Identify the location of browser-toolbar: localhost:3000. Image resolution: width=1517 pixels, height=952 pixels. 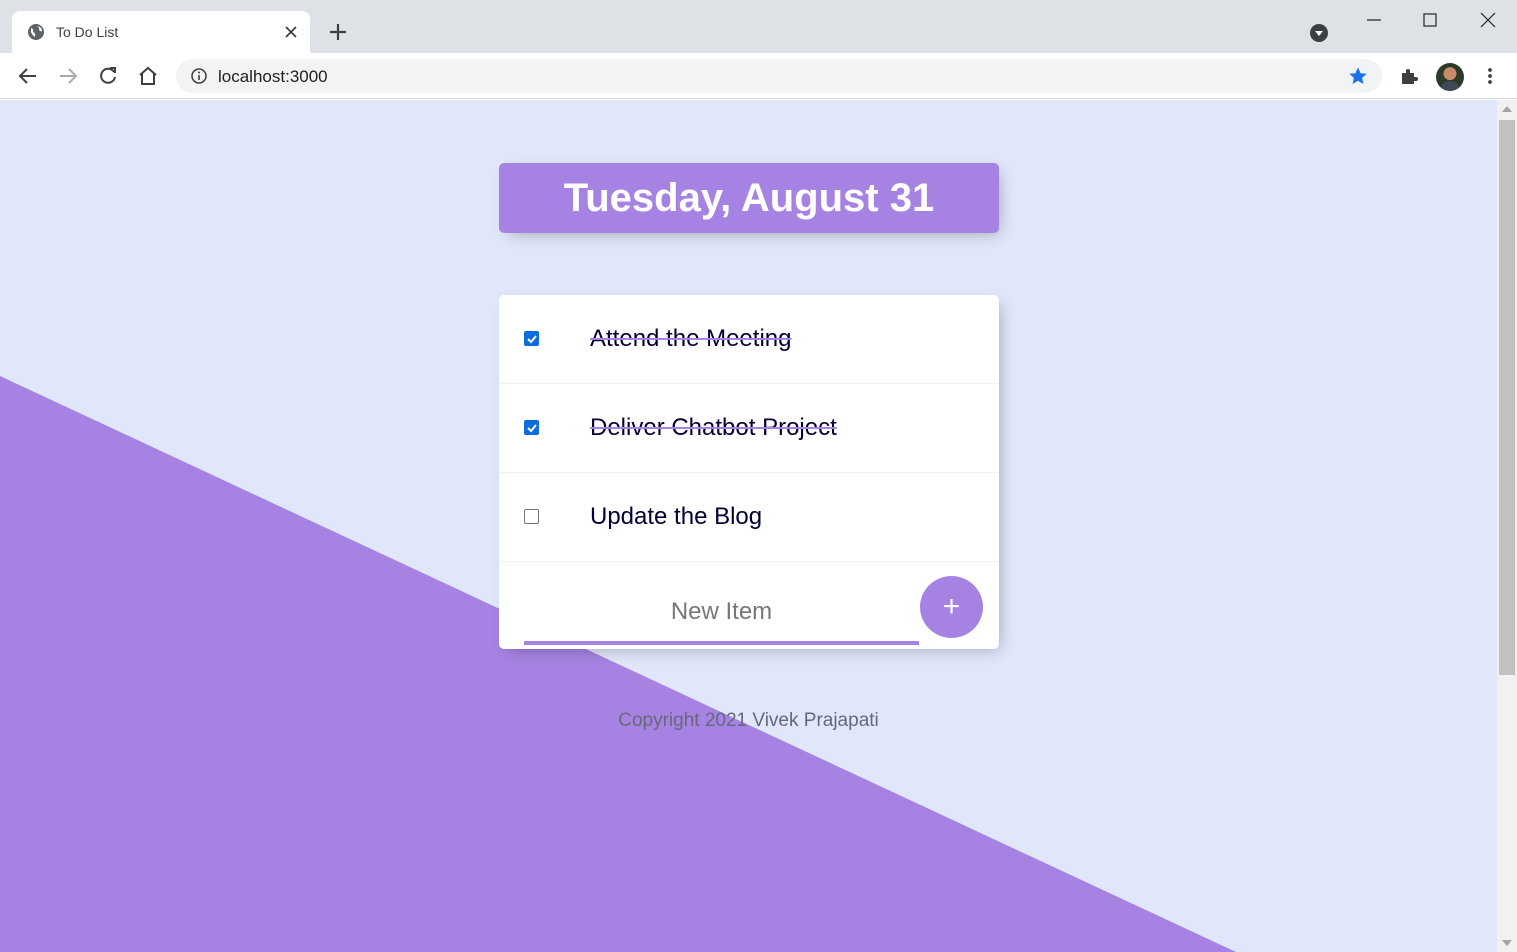
(758, 76).